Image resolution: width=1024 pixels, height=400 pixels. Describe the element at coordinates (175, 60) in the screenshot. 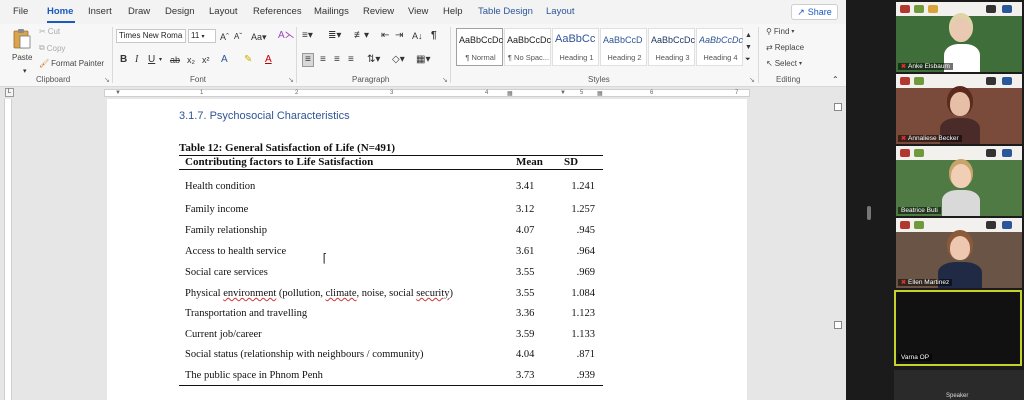

I see `strikethrough-icon: ab` at that location.